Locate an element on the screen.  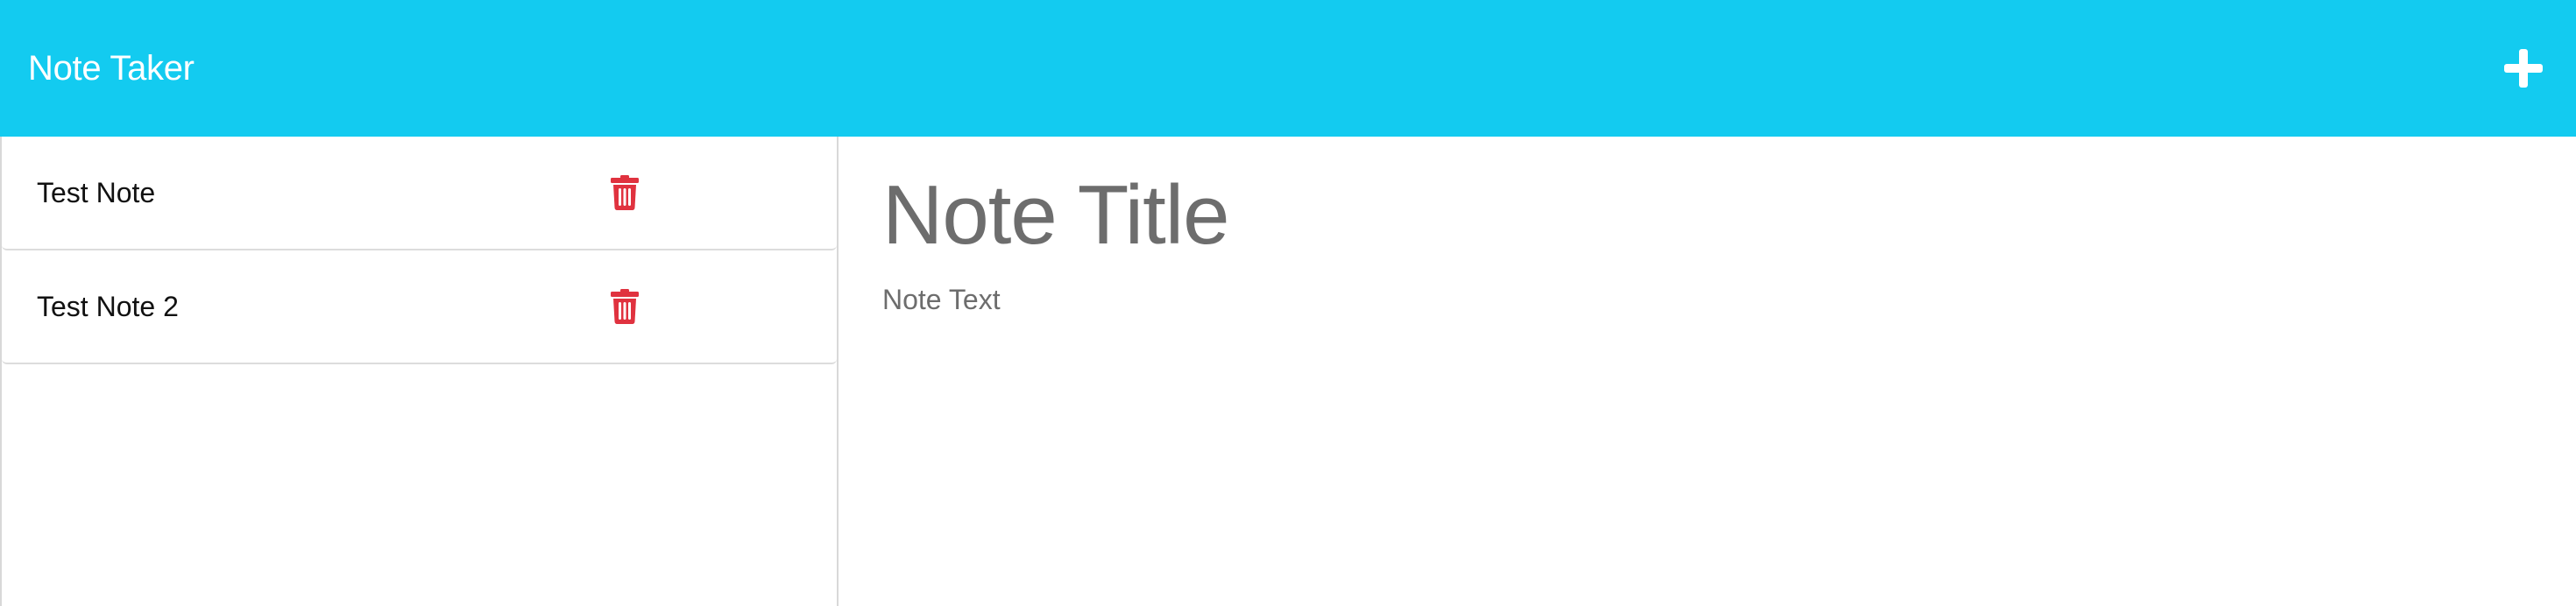
note-title-input is located at coordinates (1670, 215).